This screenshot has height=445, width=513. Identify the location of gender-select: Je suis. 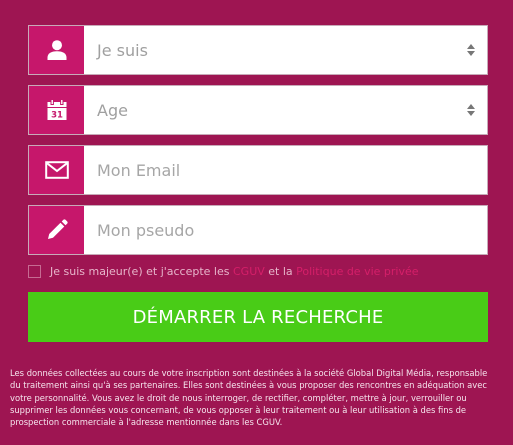
(258, 50).